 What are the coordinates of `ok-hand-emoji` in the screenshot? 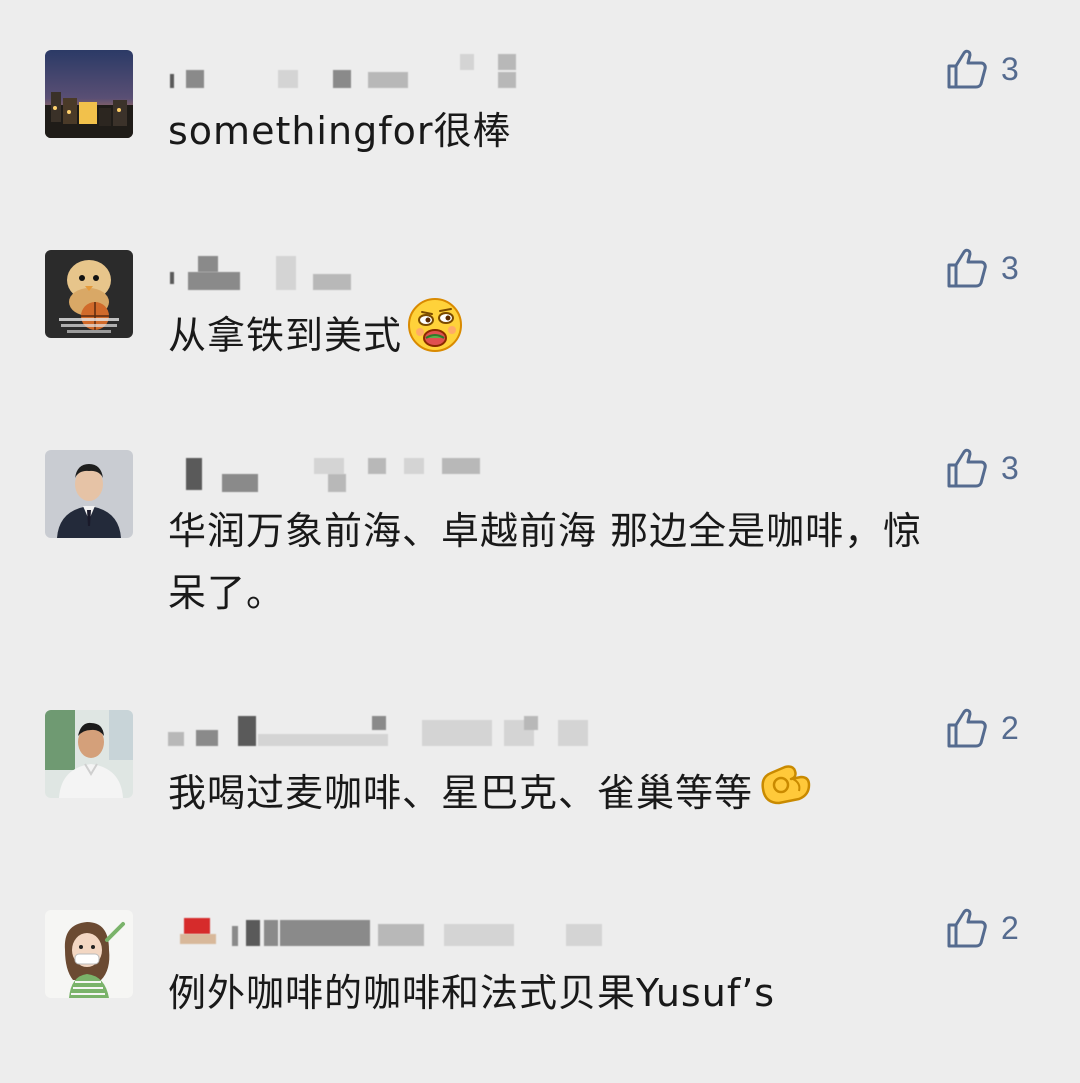 It's located at (786, 792).